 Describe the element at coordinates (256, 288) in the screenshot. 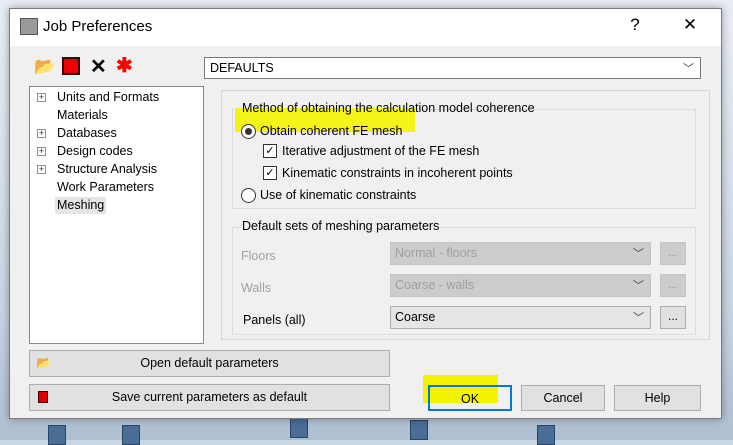

I see `walls-label: Walls` at that location.